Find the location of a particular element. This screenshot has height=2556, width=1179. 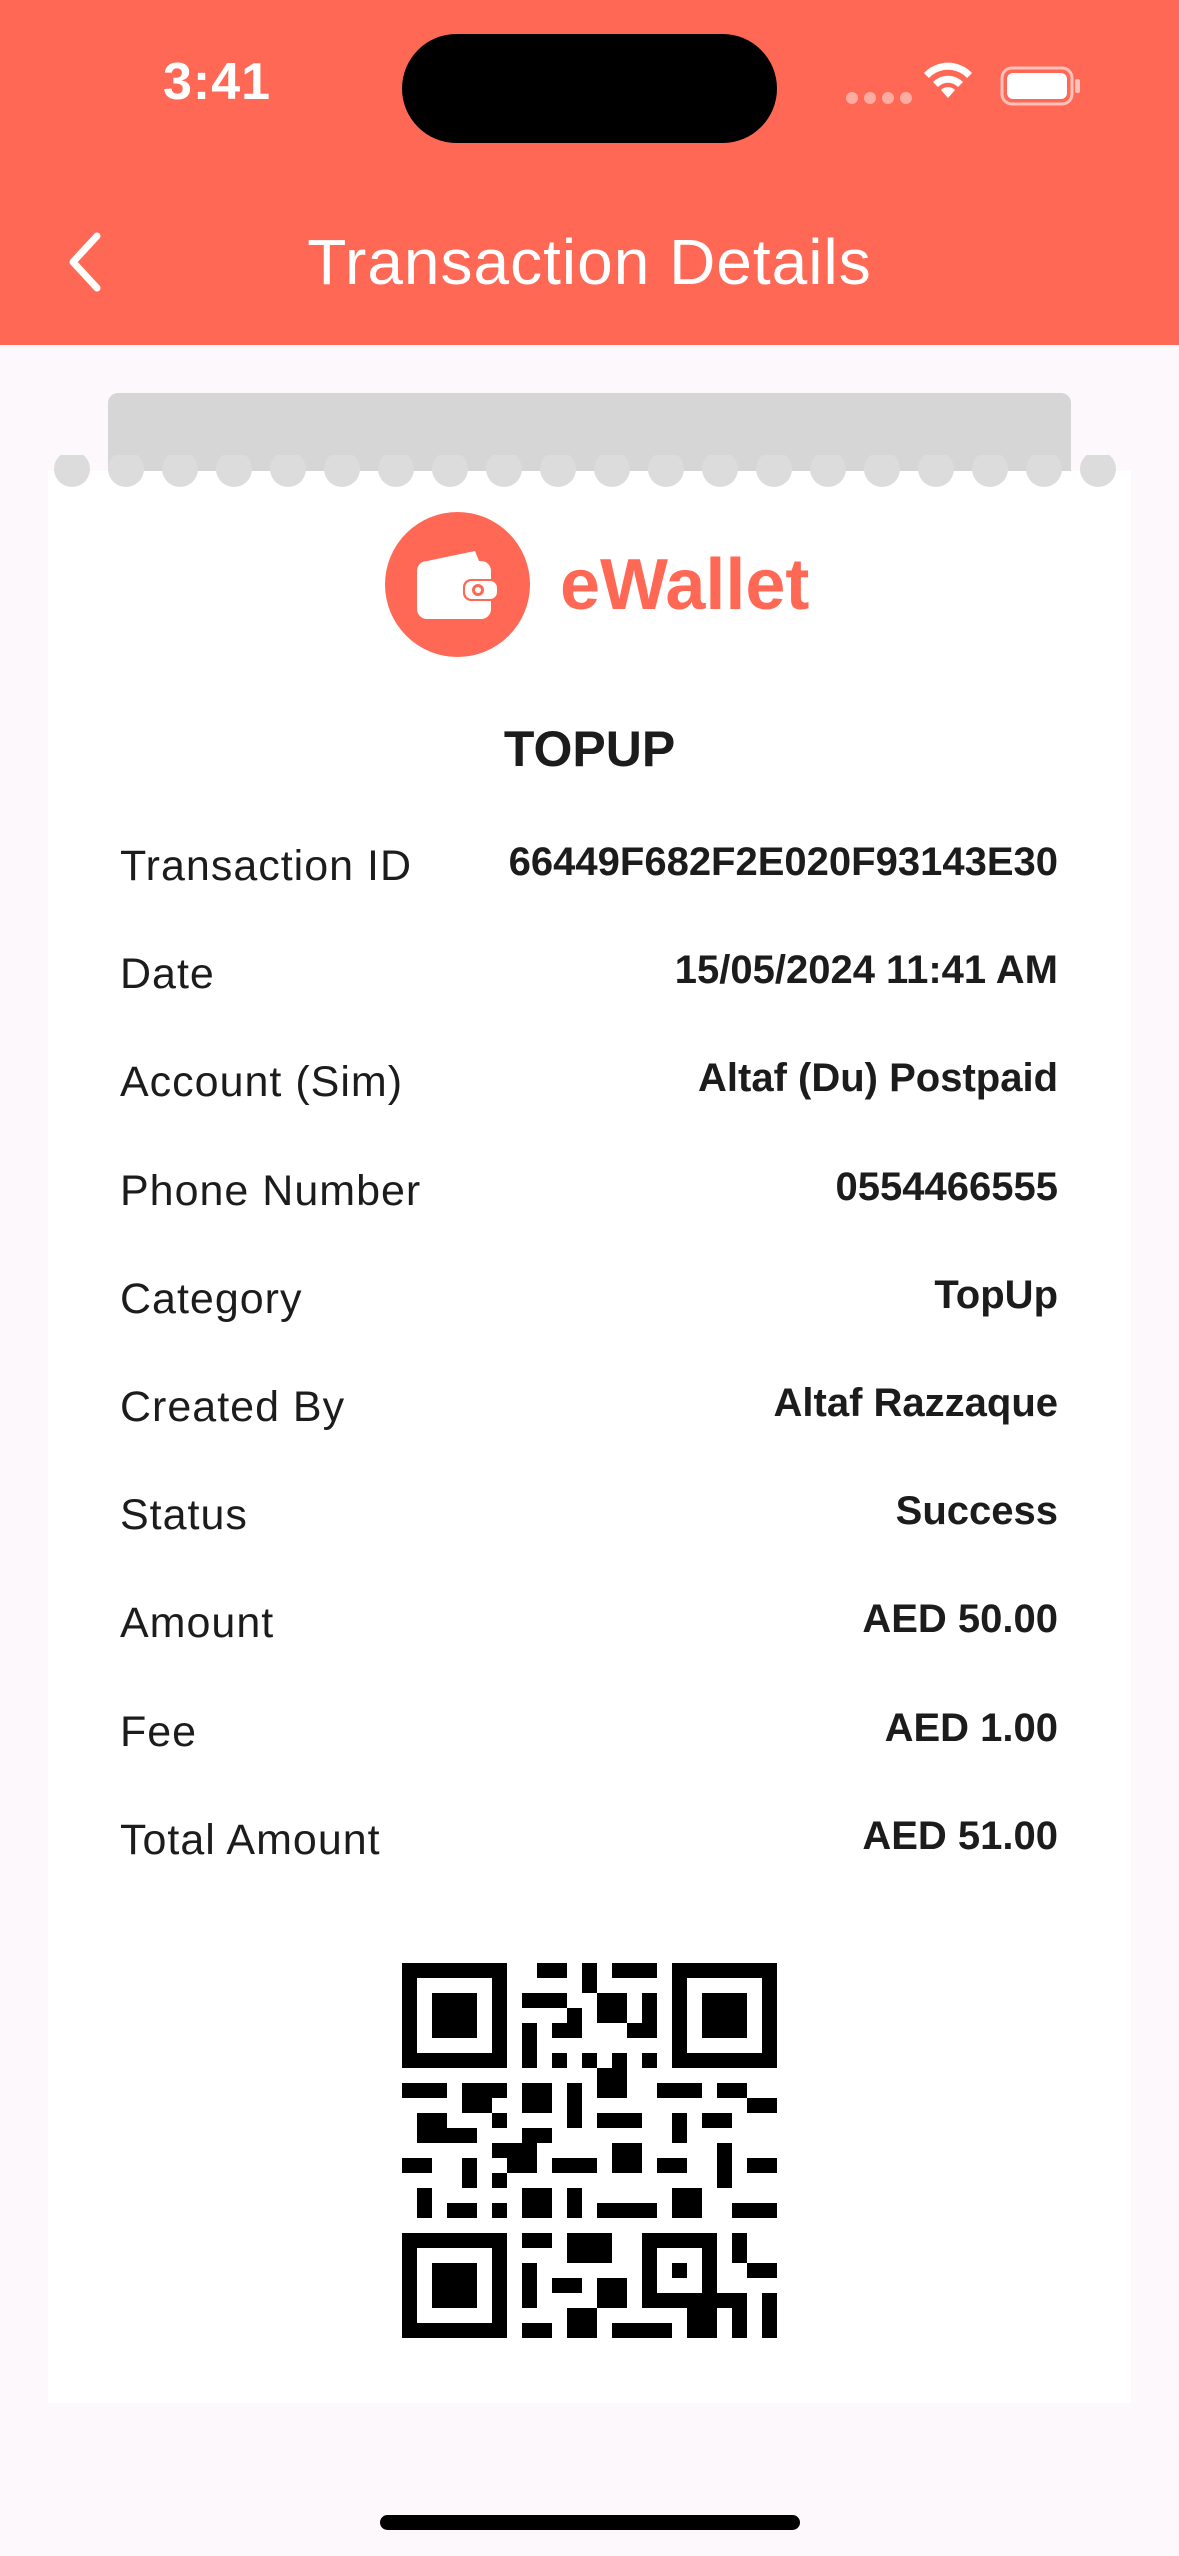

detail-value: AED 1.00 is located at coordinates (971, 1727).